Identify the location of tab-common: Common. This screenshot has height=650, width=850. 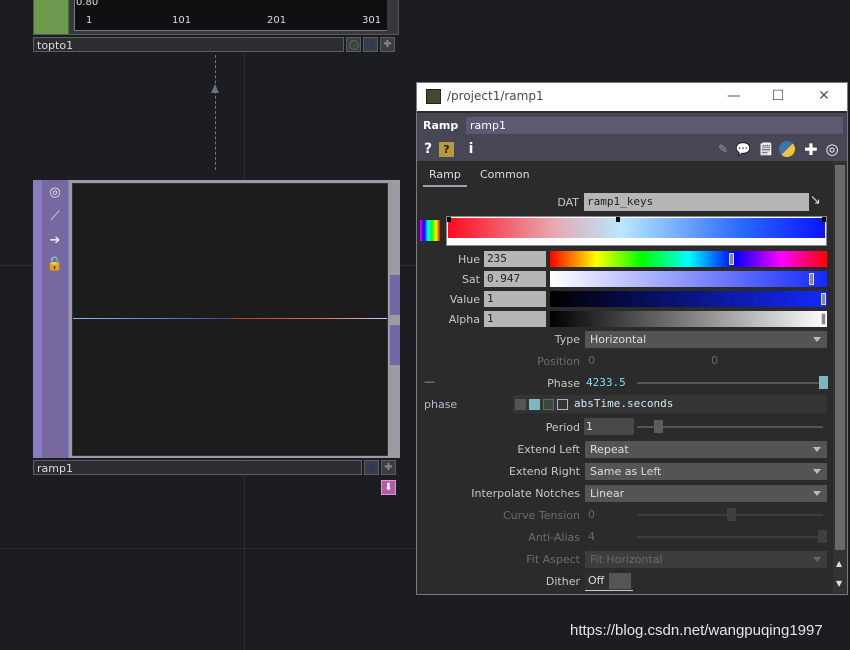
(505, 176).